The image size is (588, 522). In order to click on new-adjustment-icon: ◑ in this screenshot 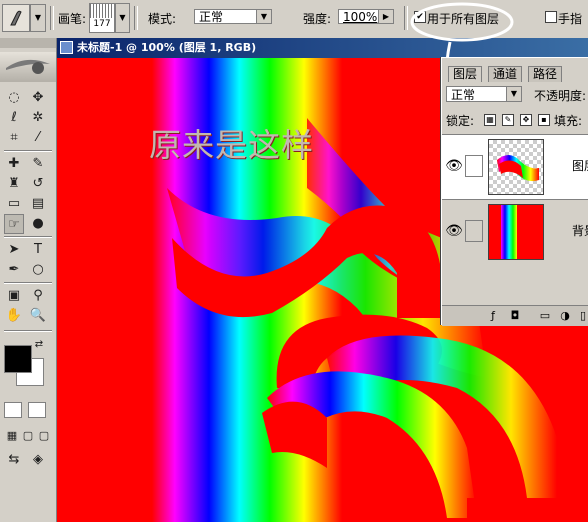, I will do `click(565, 316)`.